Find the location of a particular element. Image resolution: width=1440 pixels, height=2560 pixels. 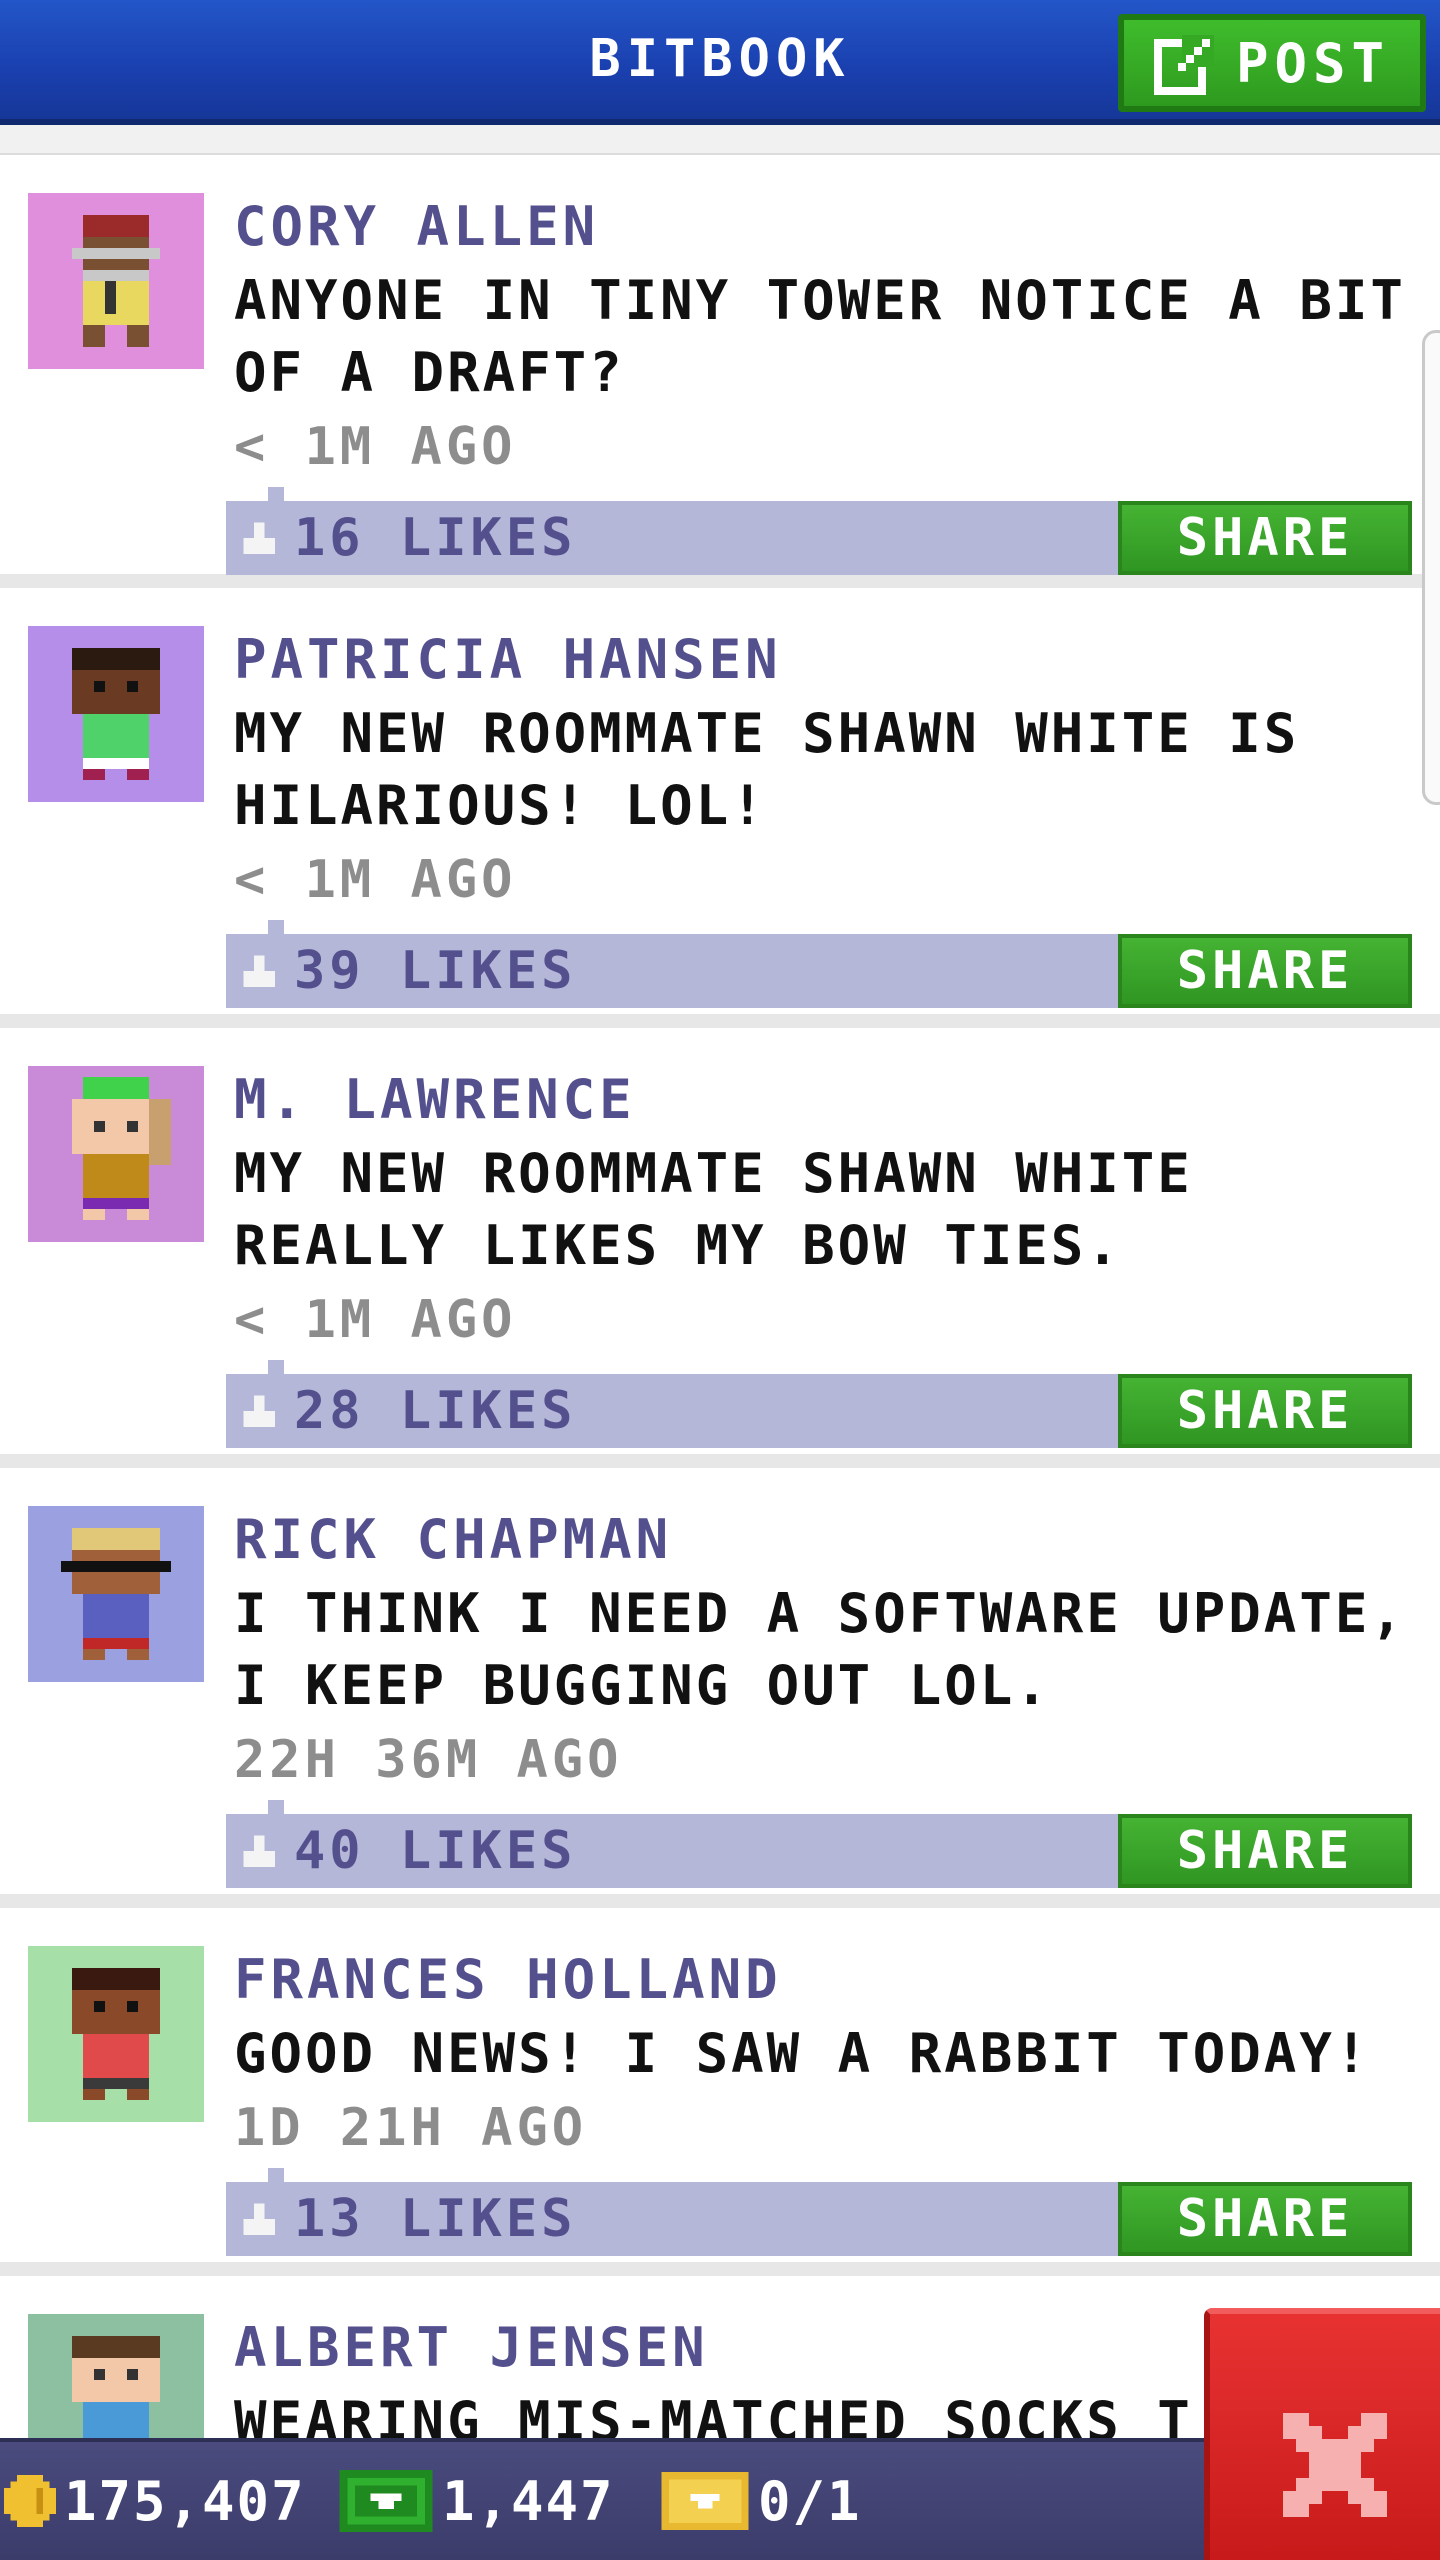

like-bar: 13 LIKES SHARE is located at coordinates (819, 2212).